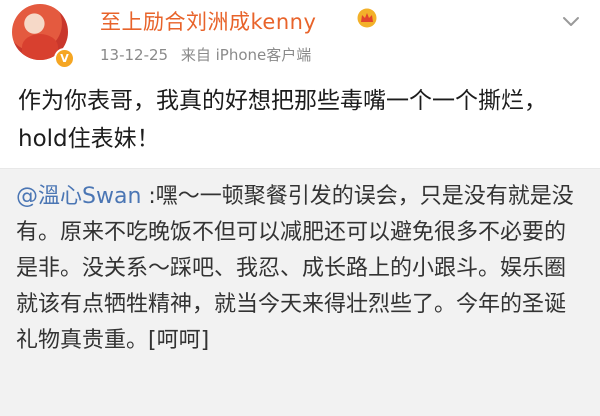 The width and height of the screenshot is (600, 416). I want to click on verified-badge-icon: V, so click(64, 58).